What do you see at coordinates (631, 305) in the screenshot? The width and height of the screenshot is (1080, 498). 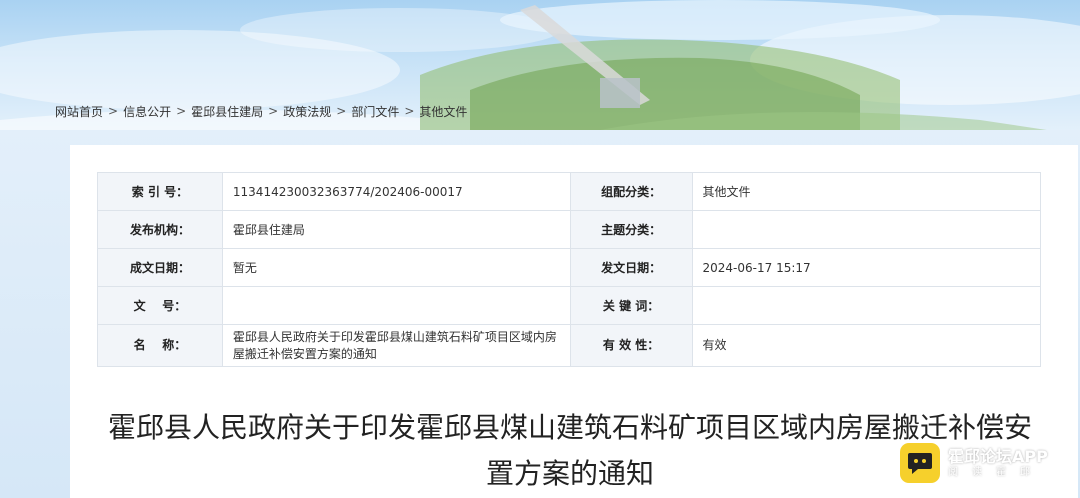 I see `keywords-label: 关 键 词：` at bounding box center [631, 305].